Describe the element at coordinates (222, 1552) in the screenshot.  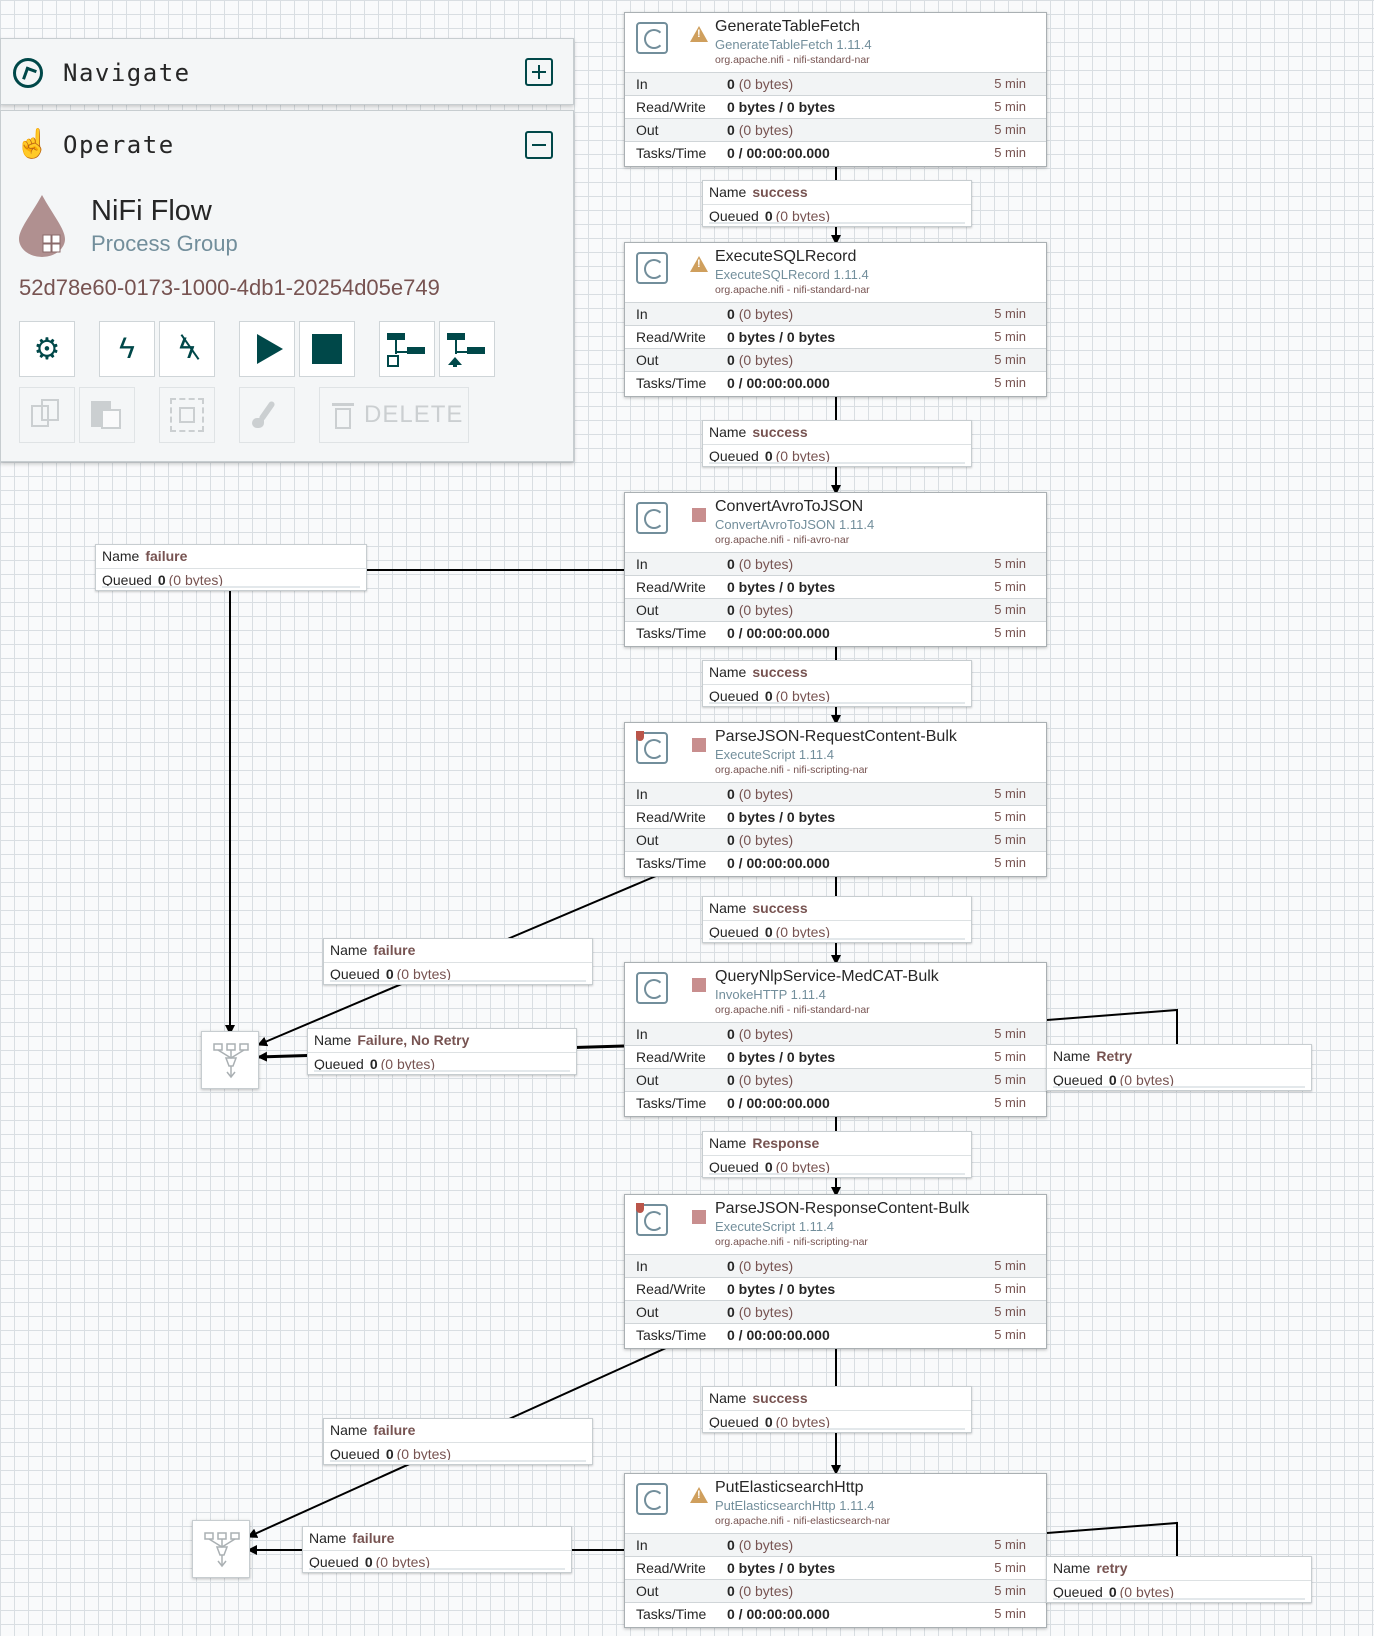
I see `funnel-icon` at that location.